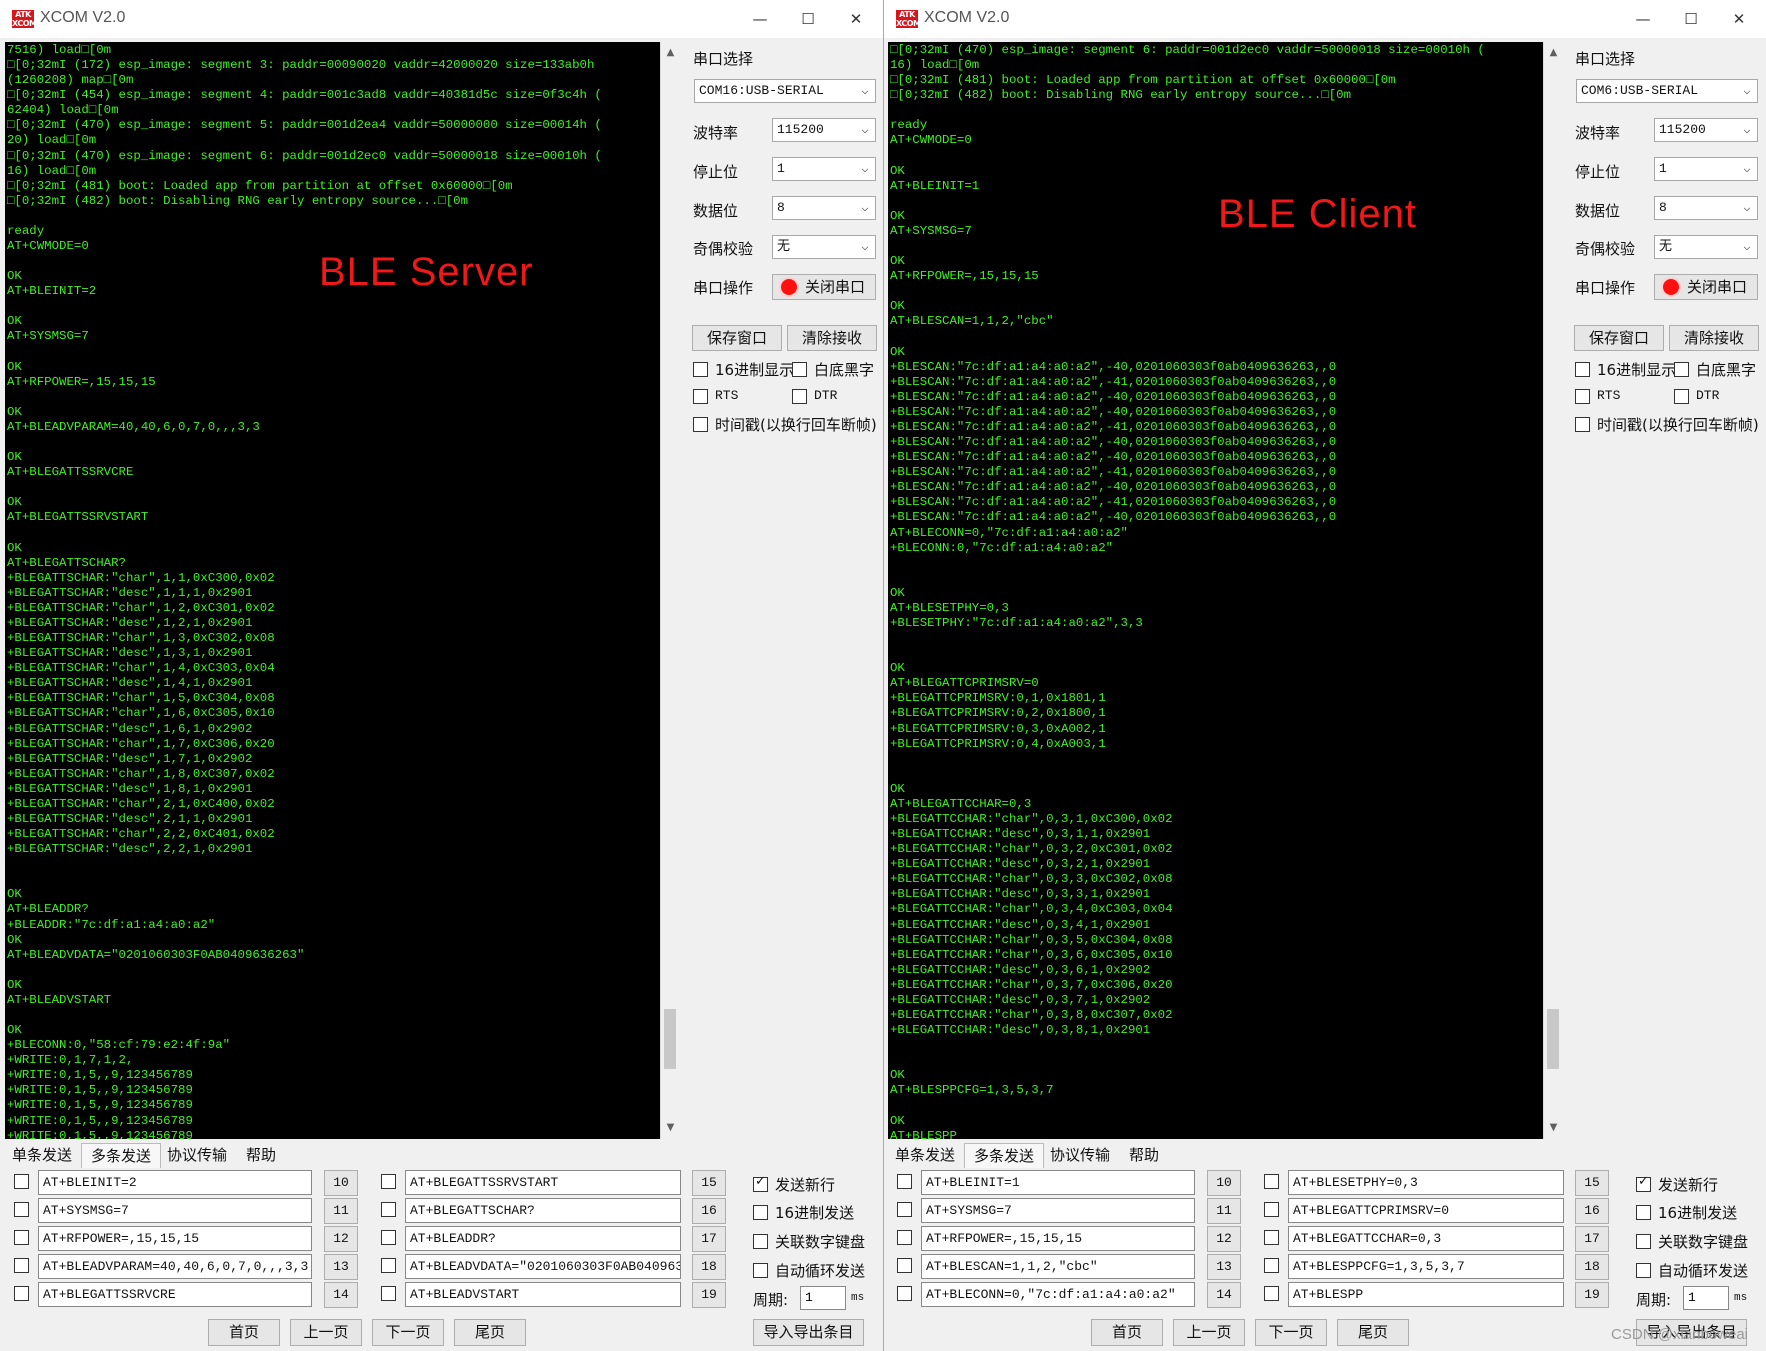  I want to click on parity-select: 无 ⌵, so click(1706, 247).